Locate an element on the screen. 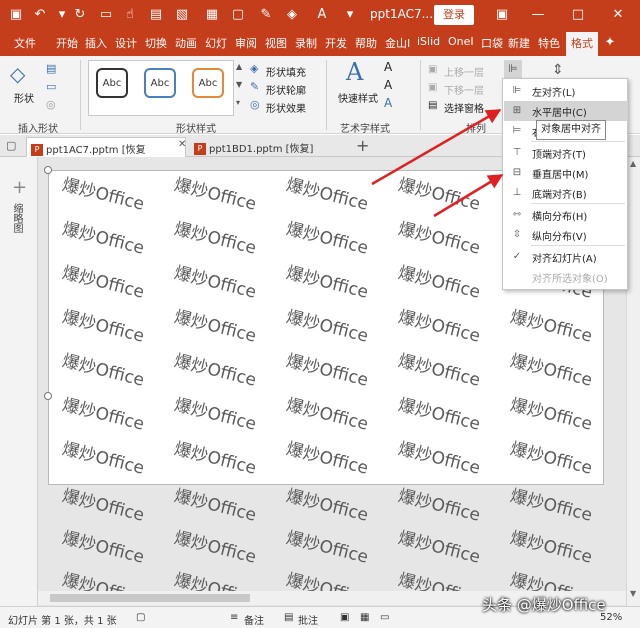 This screenshot has width=640, height=628. add-slide-icon: + is located at coordinates (19, 187).